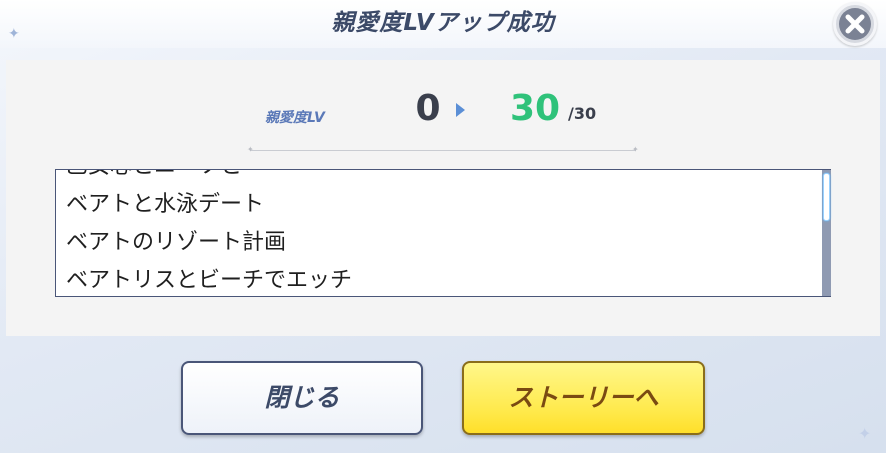 Image resolution: width=886 pixels, height=453 pixels. What do you see at coordinates (165, 204) in the screenshot?
I see `story-list-item: ベアトと水泳デート` at bounding box center [165, 204].